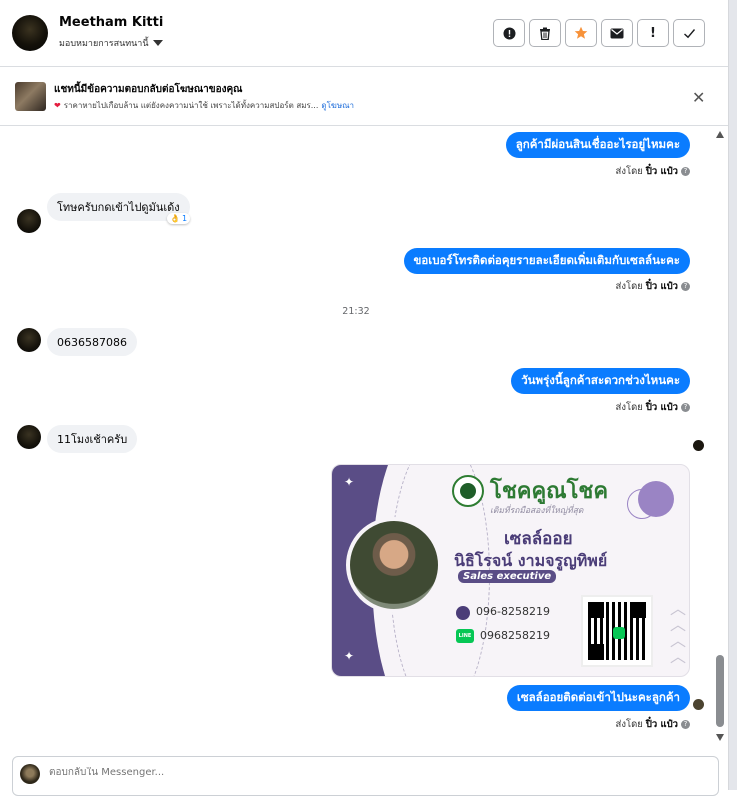 The height and width of the screenshot is (796, 737). Describe the element at coordinates (513, 611) in the screenshot. I see `card-phone: 096-8258219` at that location.